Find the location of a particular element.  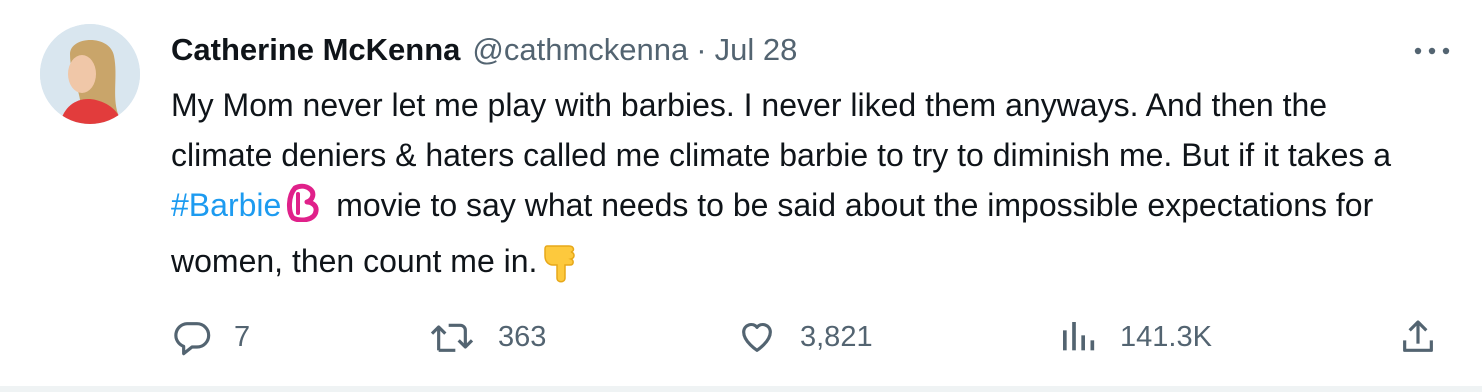

tweet-actions: 7 363 3,821 141.3K is located at coordinates (741, 337).